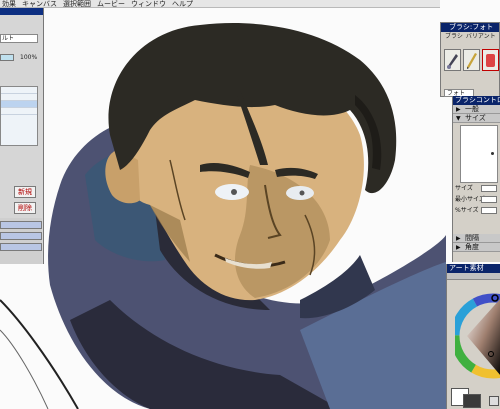 The height and width of the screenshot is (409, 500). Describe the element at coordinates (464, 188) in the screenshot. I see `param-label: サイズ` at that location.